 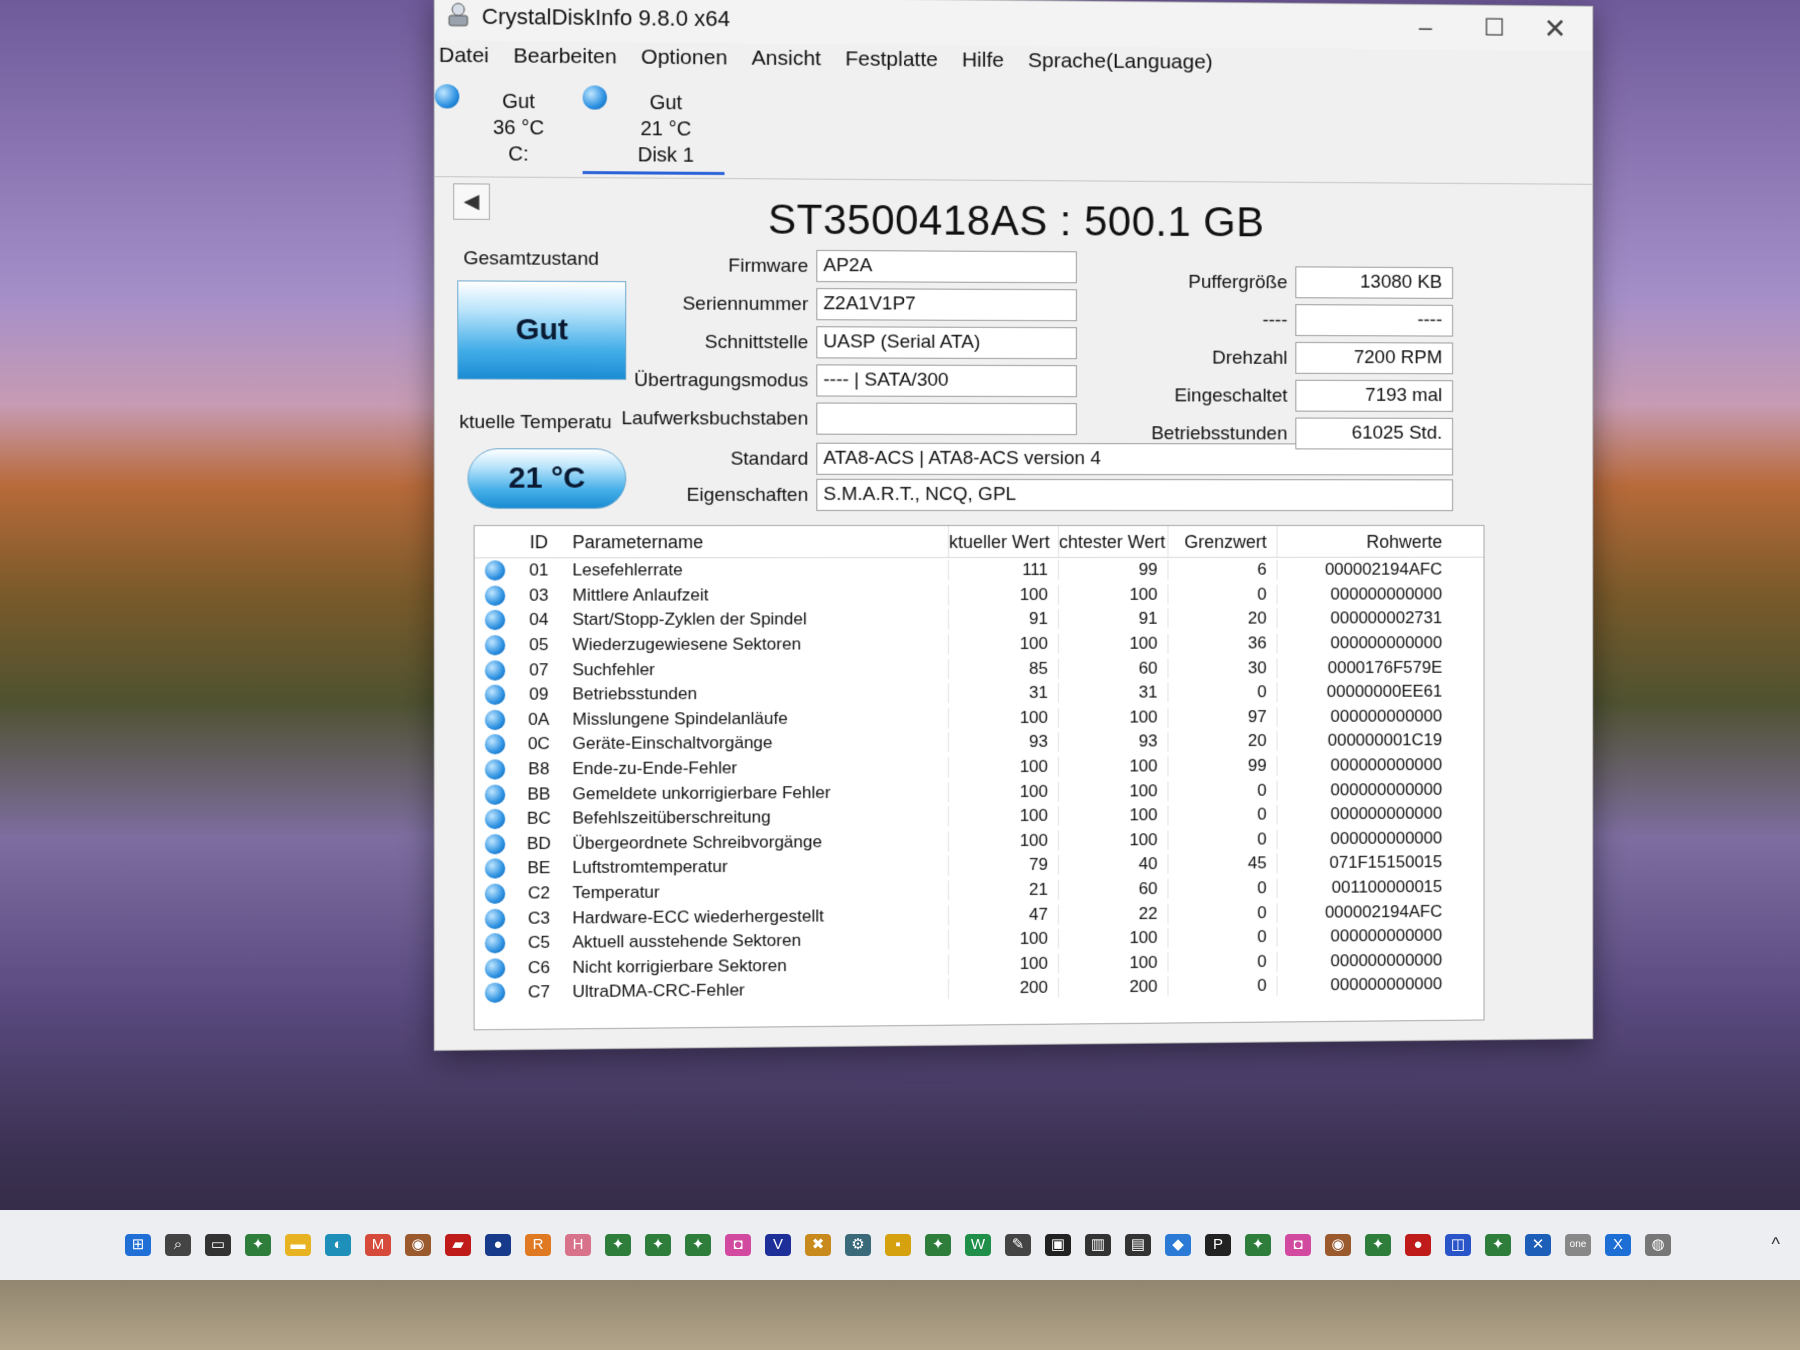 What do you see at coordinates (1112, 541) in the screenshot?
I see `header-worst: chtester Wert` at bounding box center [1112, 541].